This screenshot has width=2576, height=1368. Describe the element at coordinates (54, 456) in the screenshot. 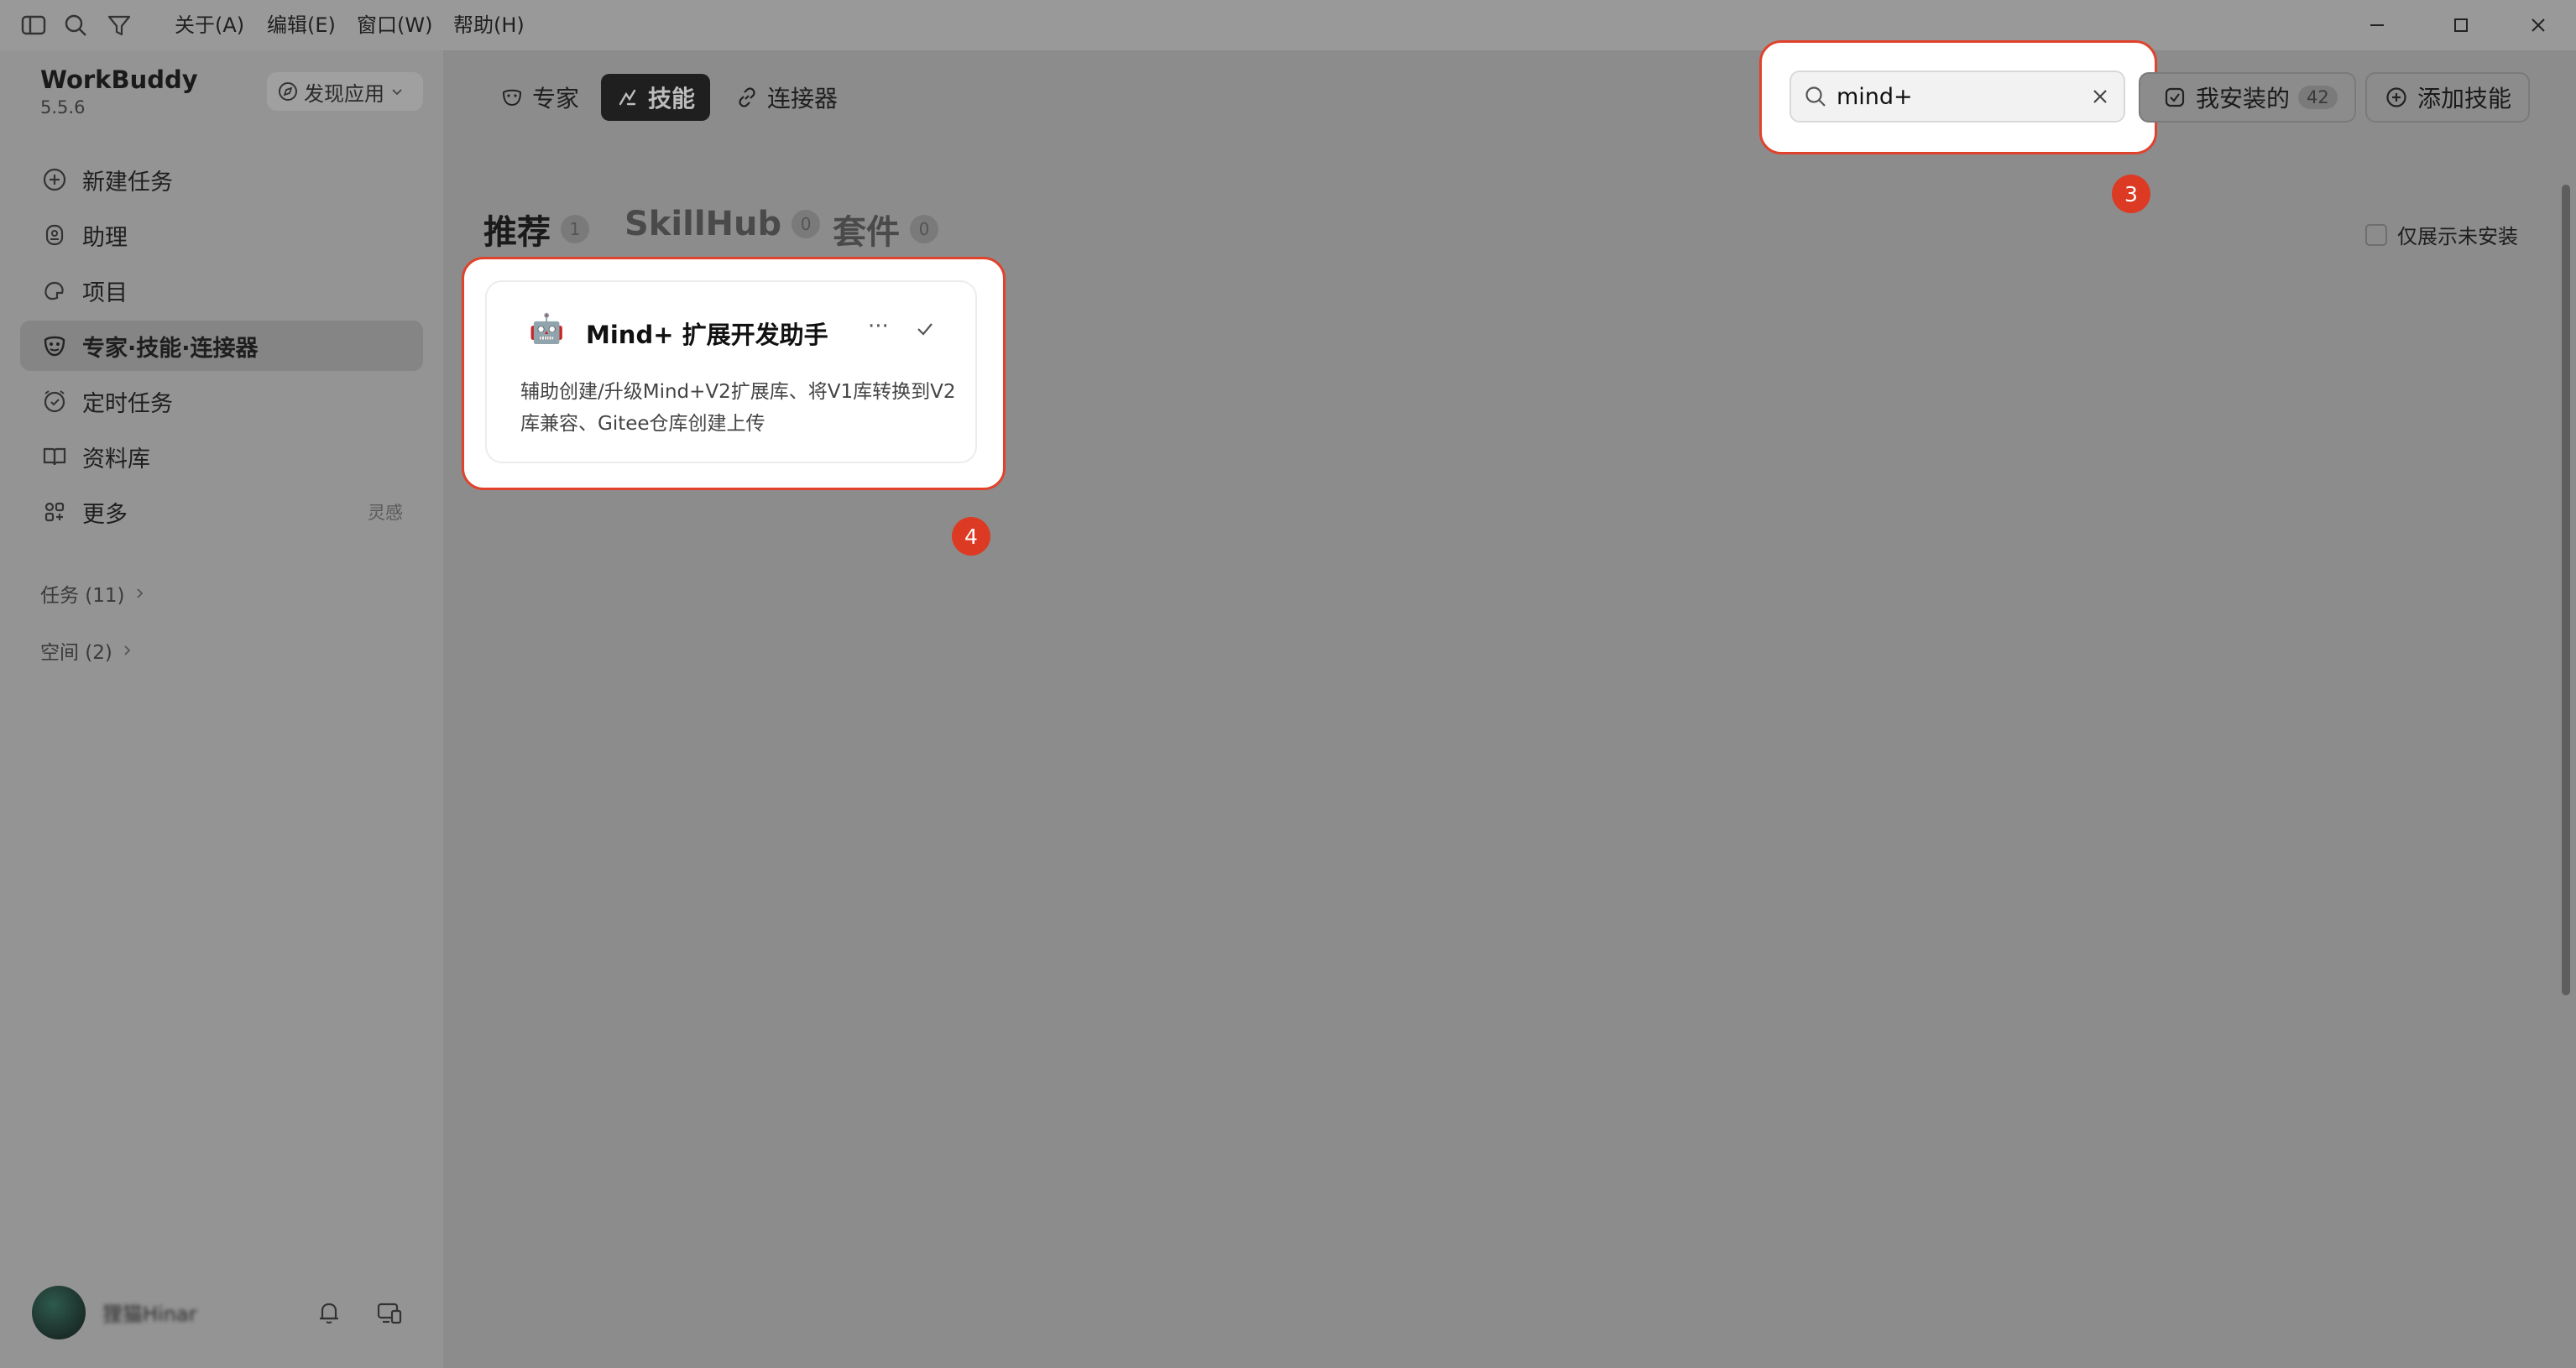

I see `book-icon` at that location.